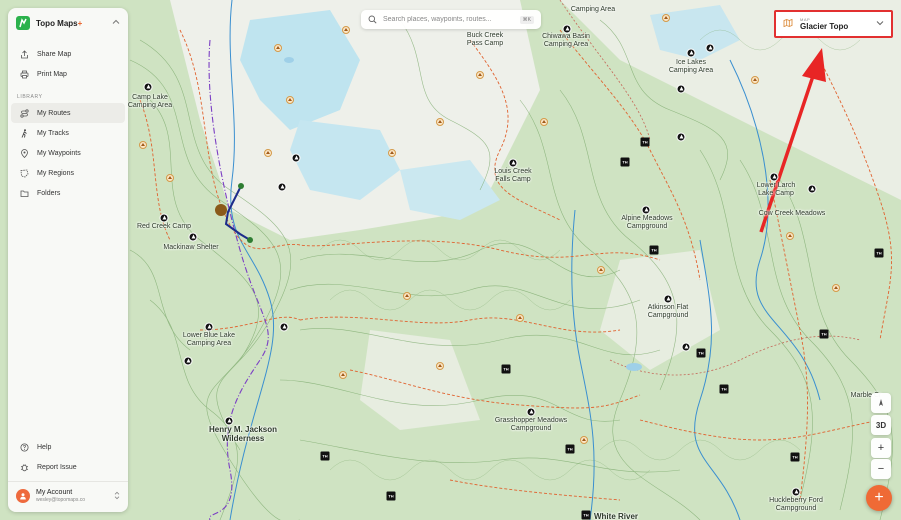 The image size is (901, 520). What do you see at coordinates (24, 447) in the screenshot?
I see `help-icon` at bounding box center [24, 447].